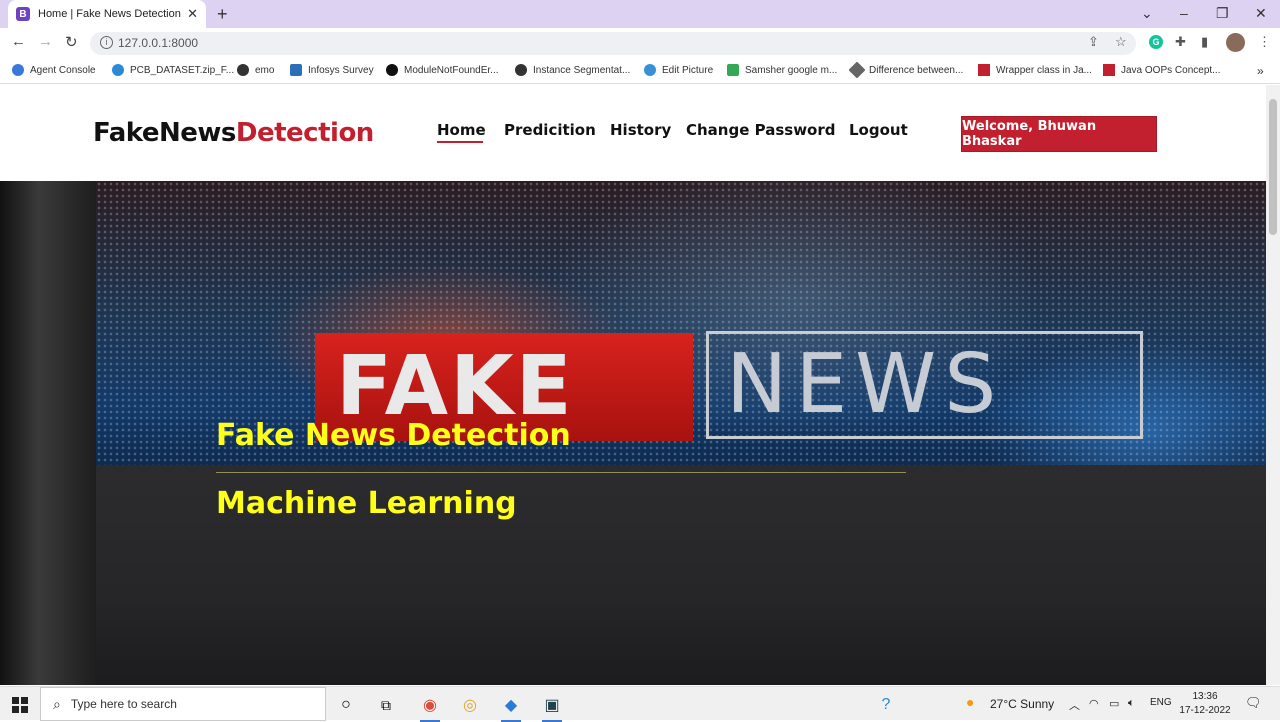 This screenshot has width=1280, height=722. Describe the element at coordinates (1121, 42) in the screenshot. I see `bookmark-star-icon: ☆` at that location.